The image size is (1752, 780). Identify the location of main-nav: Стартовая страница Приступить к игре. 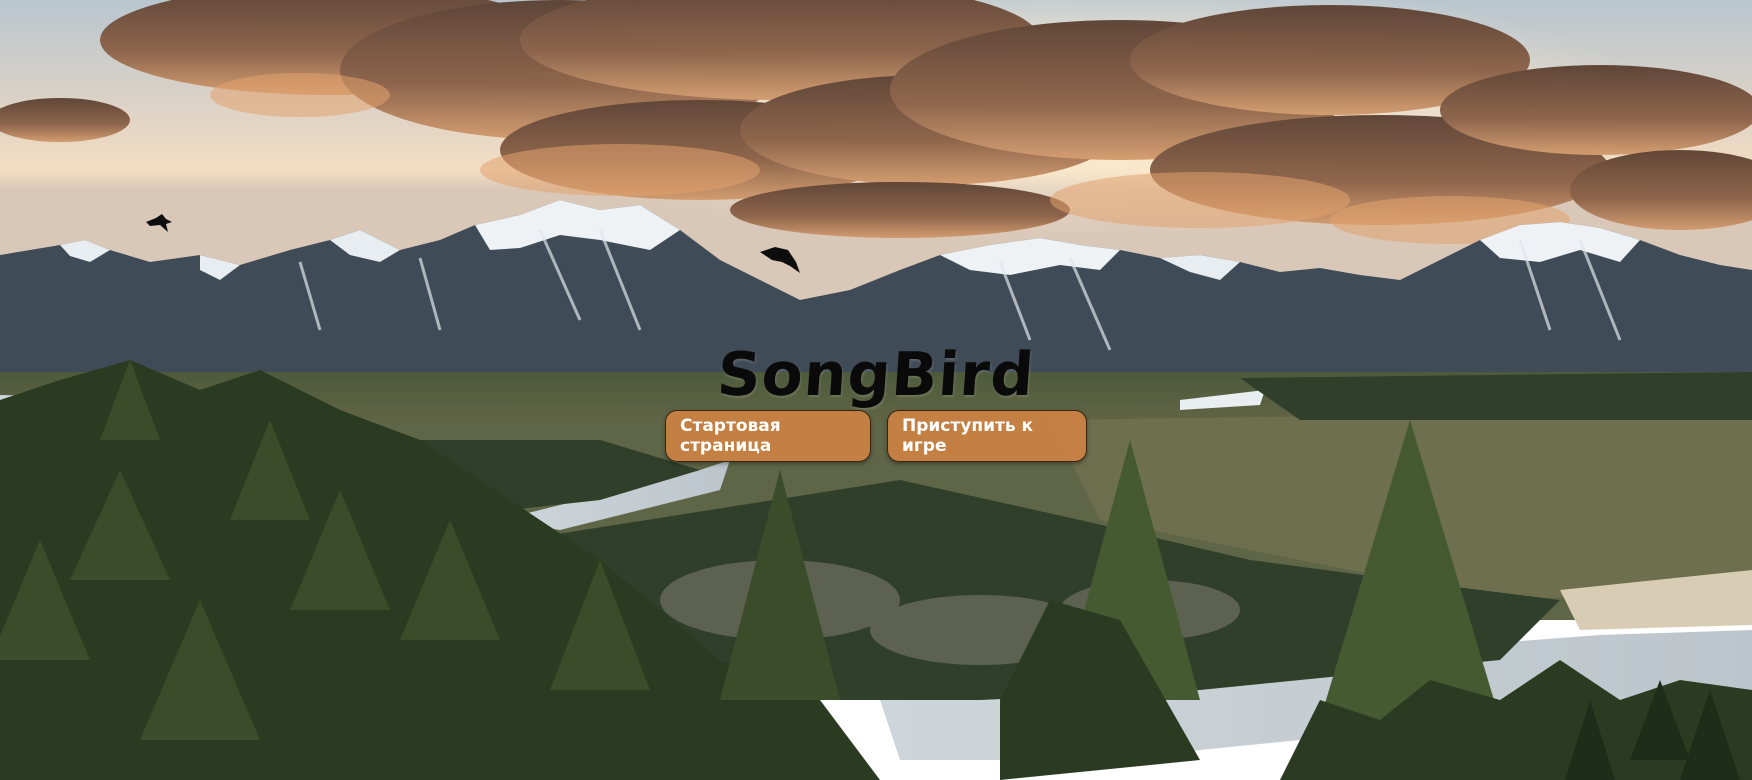
(876, 436).